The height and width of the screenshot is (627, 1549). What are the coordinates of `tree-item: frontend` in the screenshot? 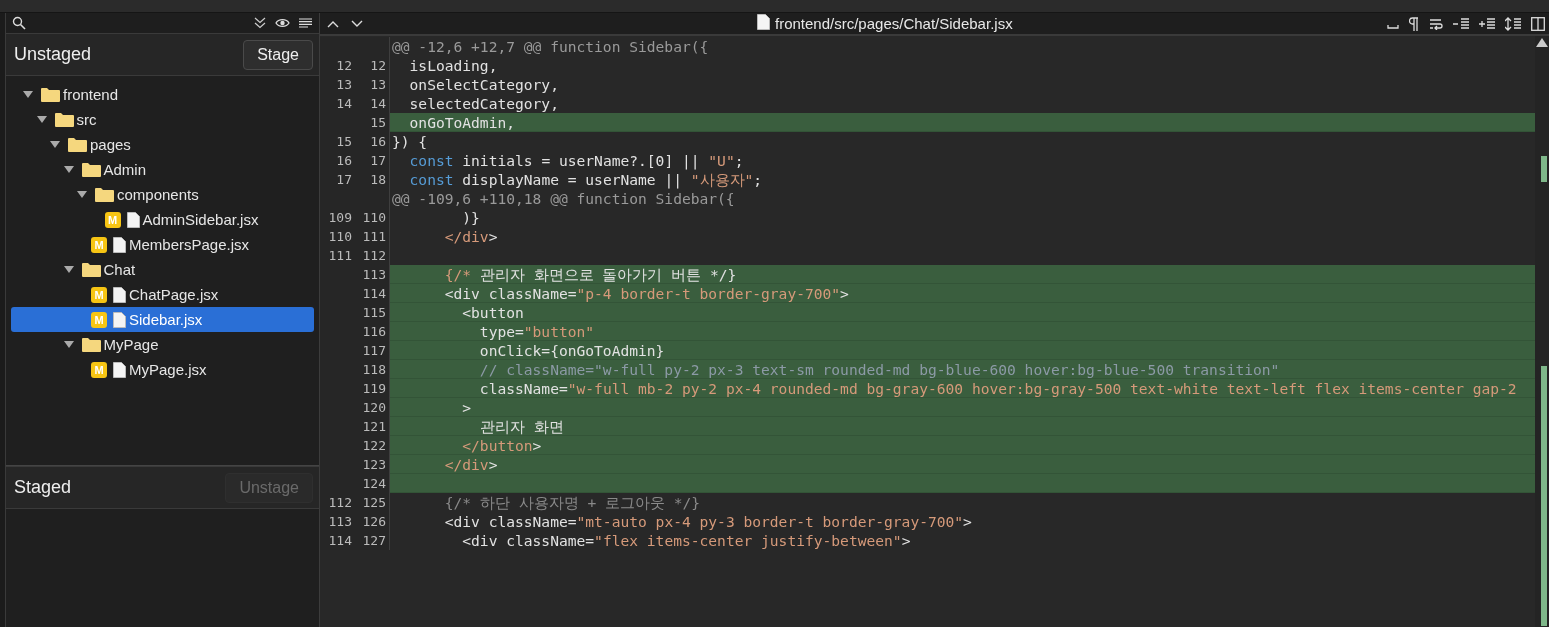 It's located at (162, 94).